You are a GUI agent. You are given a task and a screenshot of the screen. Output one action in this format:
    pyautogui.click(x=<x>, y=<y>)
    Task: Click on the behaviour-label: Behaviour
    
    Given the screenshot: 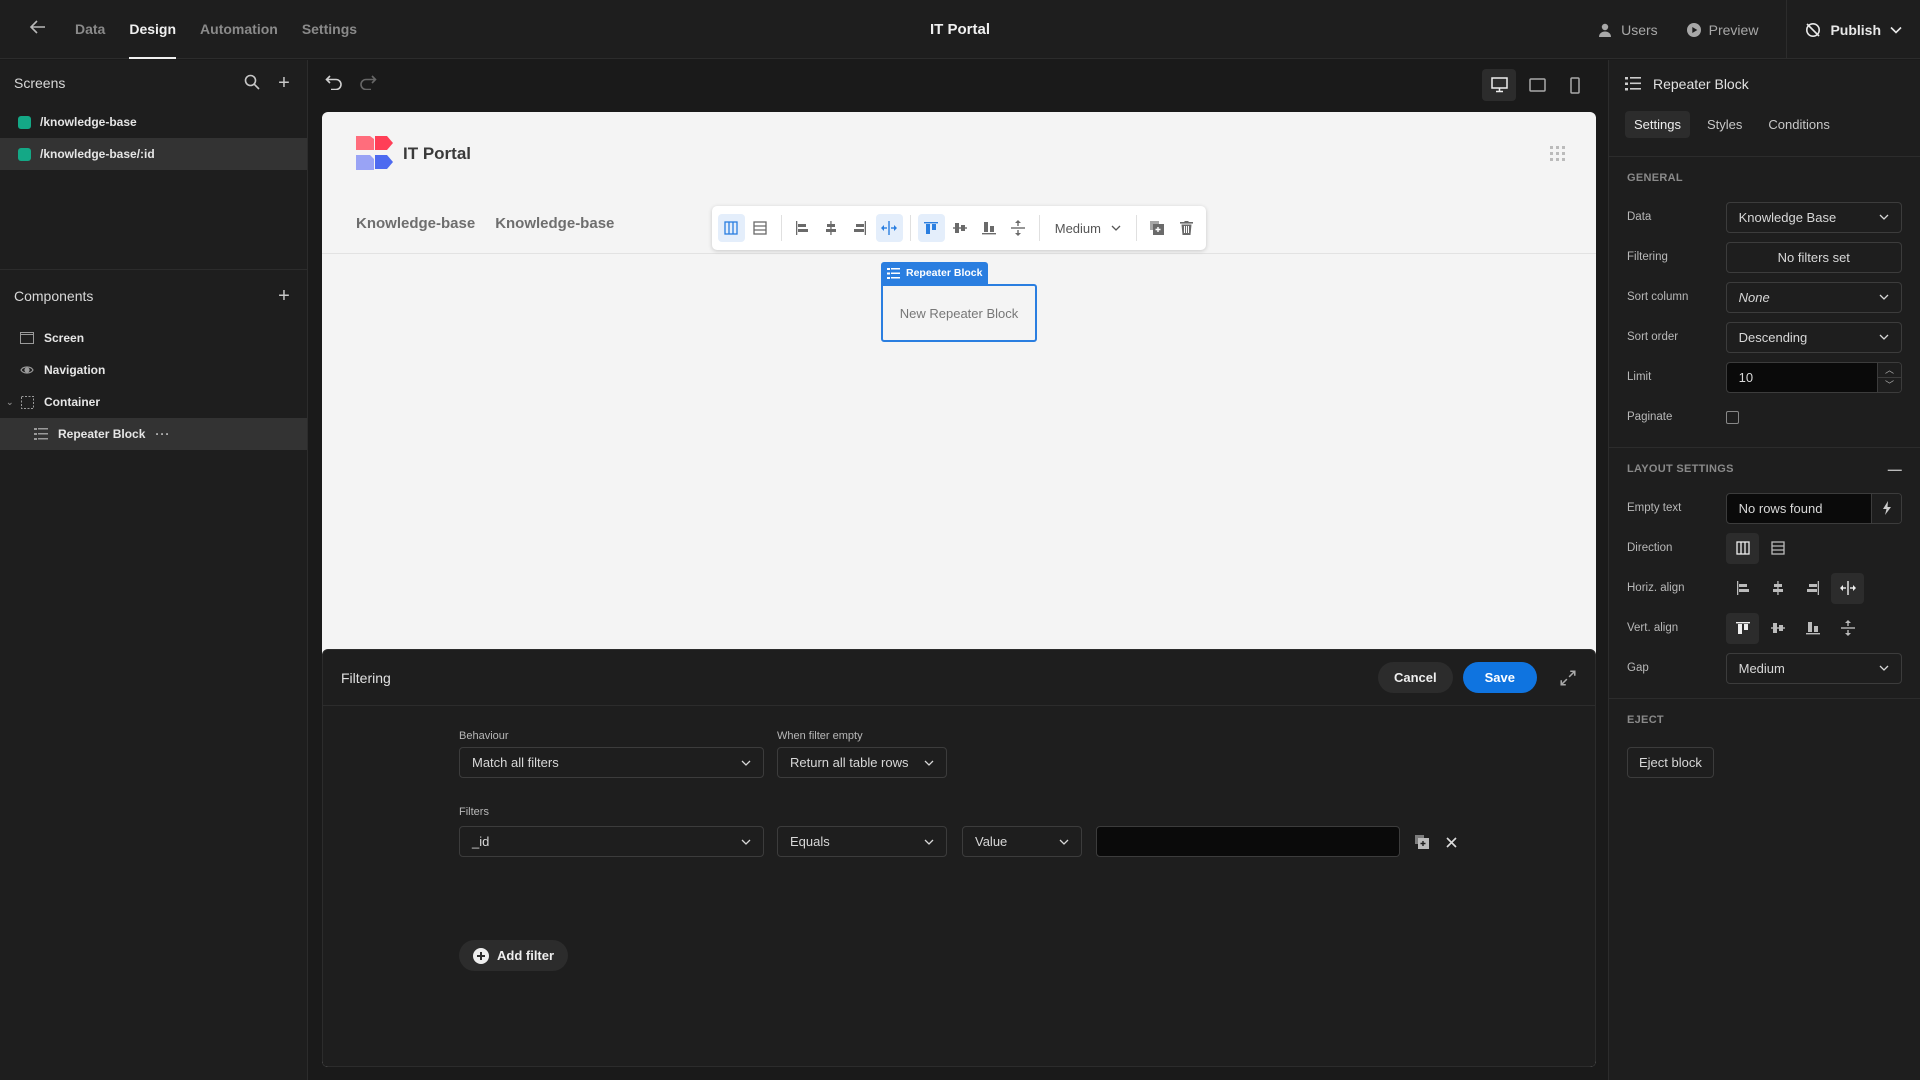 What is the action you would take?
    pyautogui.click(x=484, y=736)
    